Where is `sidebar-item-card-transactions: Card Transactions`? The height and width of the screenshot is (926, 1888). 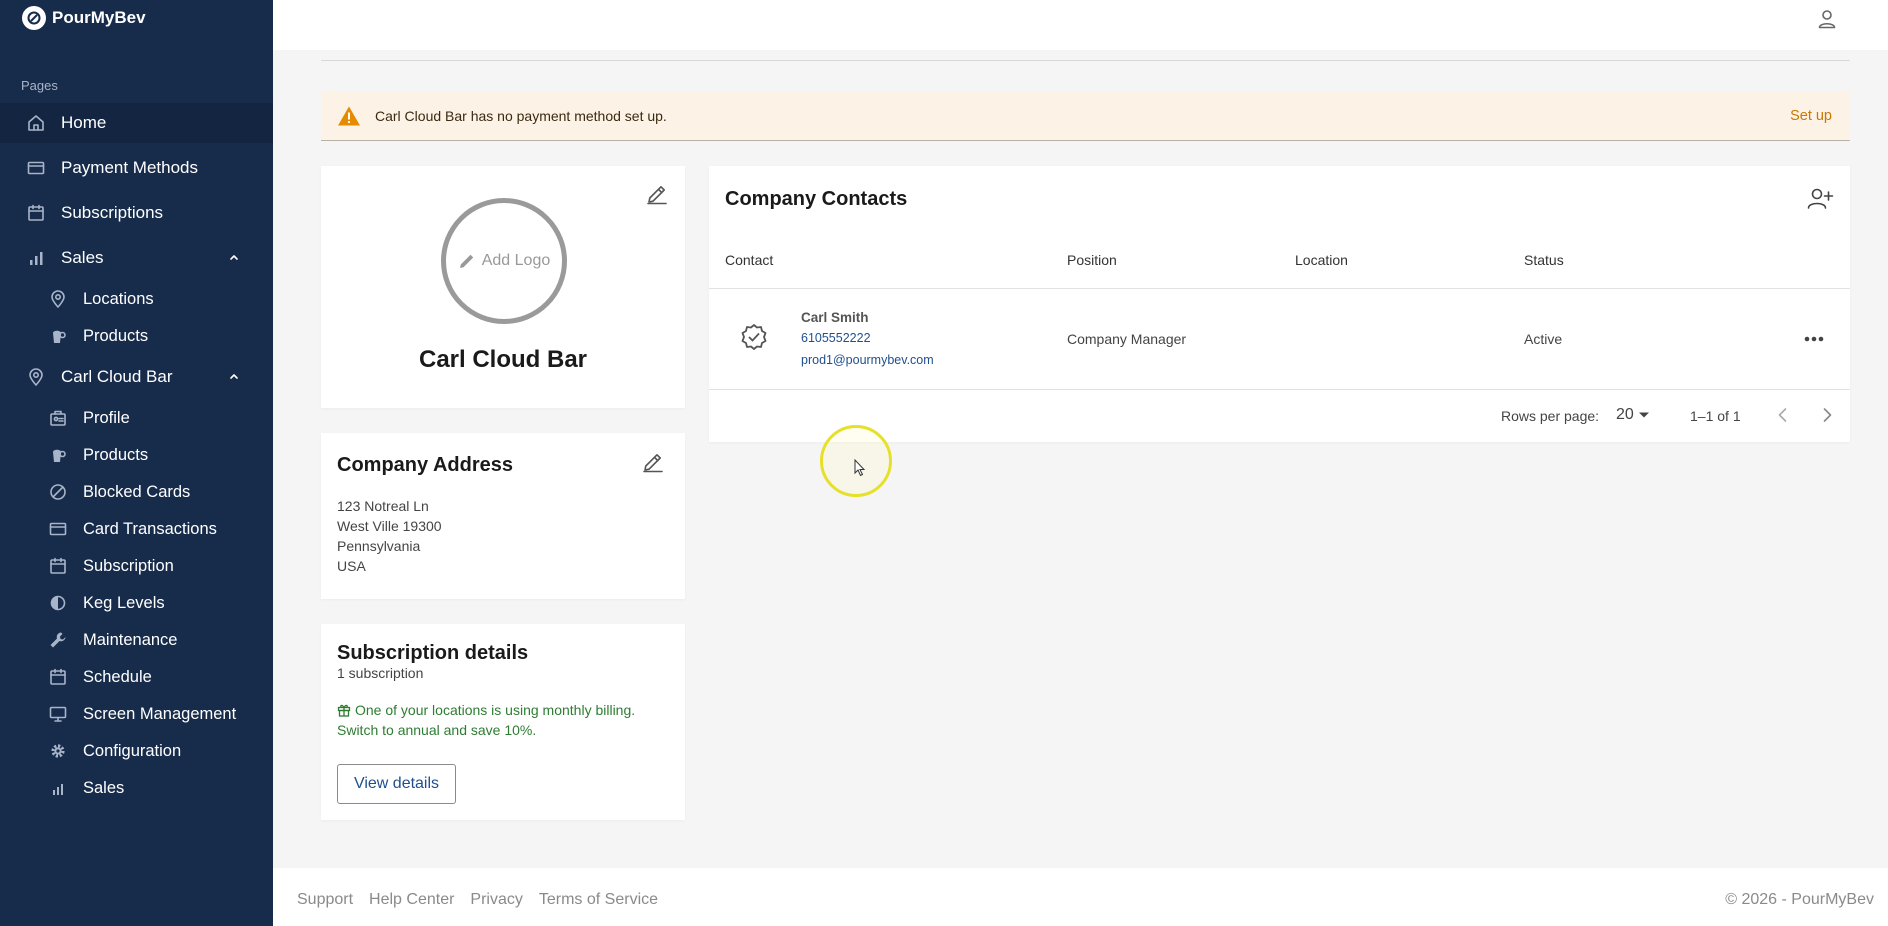 sidebar-item-card-transactions: Card Transactions is located at coordinates (136, 529).